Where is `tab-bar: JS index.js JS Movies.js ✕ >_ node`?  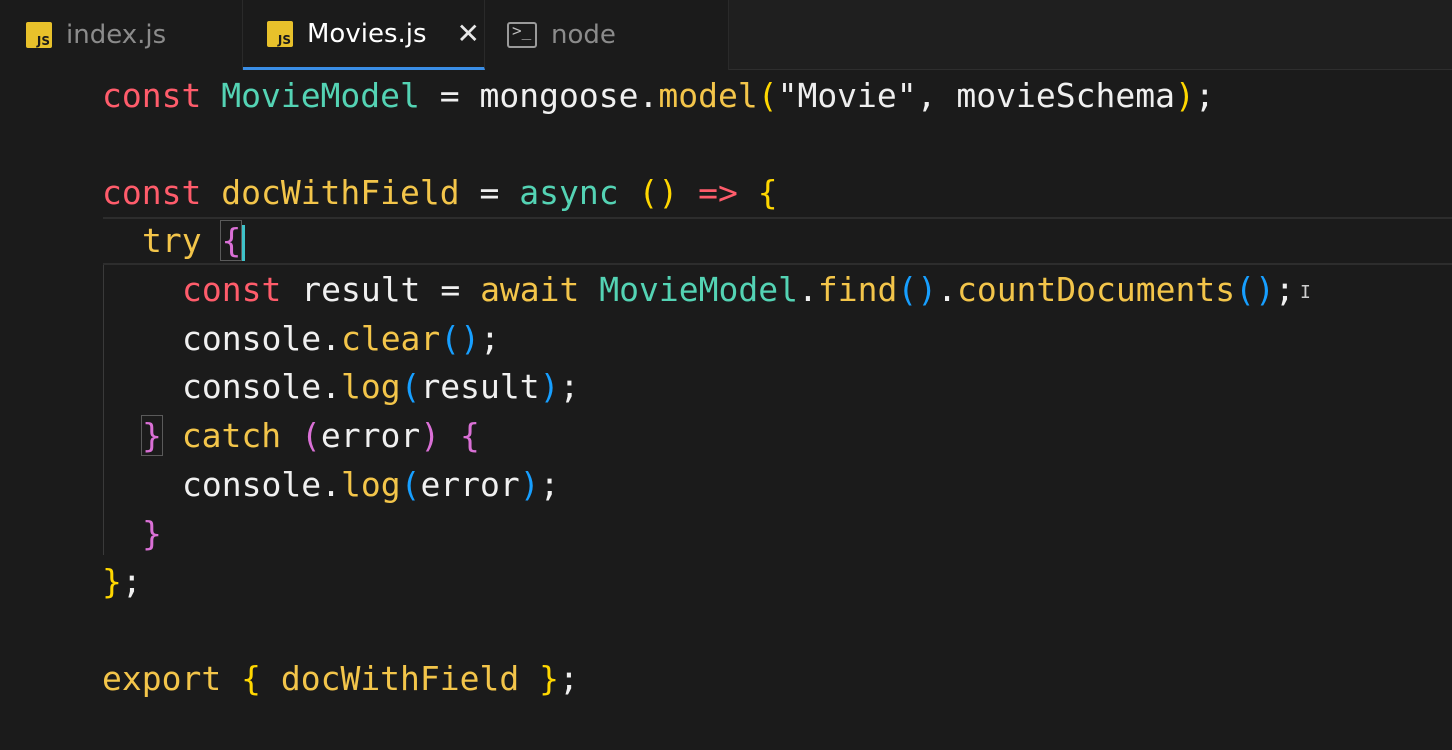
tab-bar: JS index.js JS Movies.js ✕ >_ node is located at coordinates (726, 35).